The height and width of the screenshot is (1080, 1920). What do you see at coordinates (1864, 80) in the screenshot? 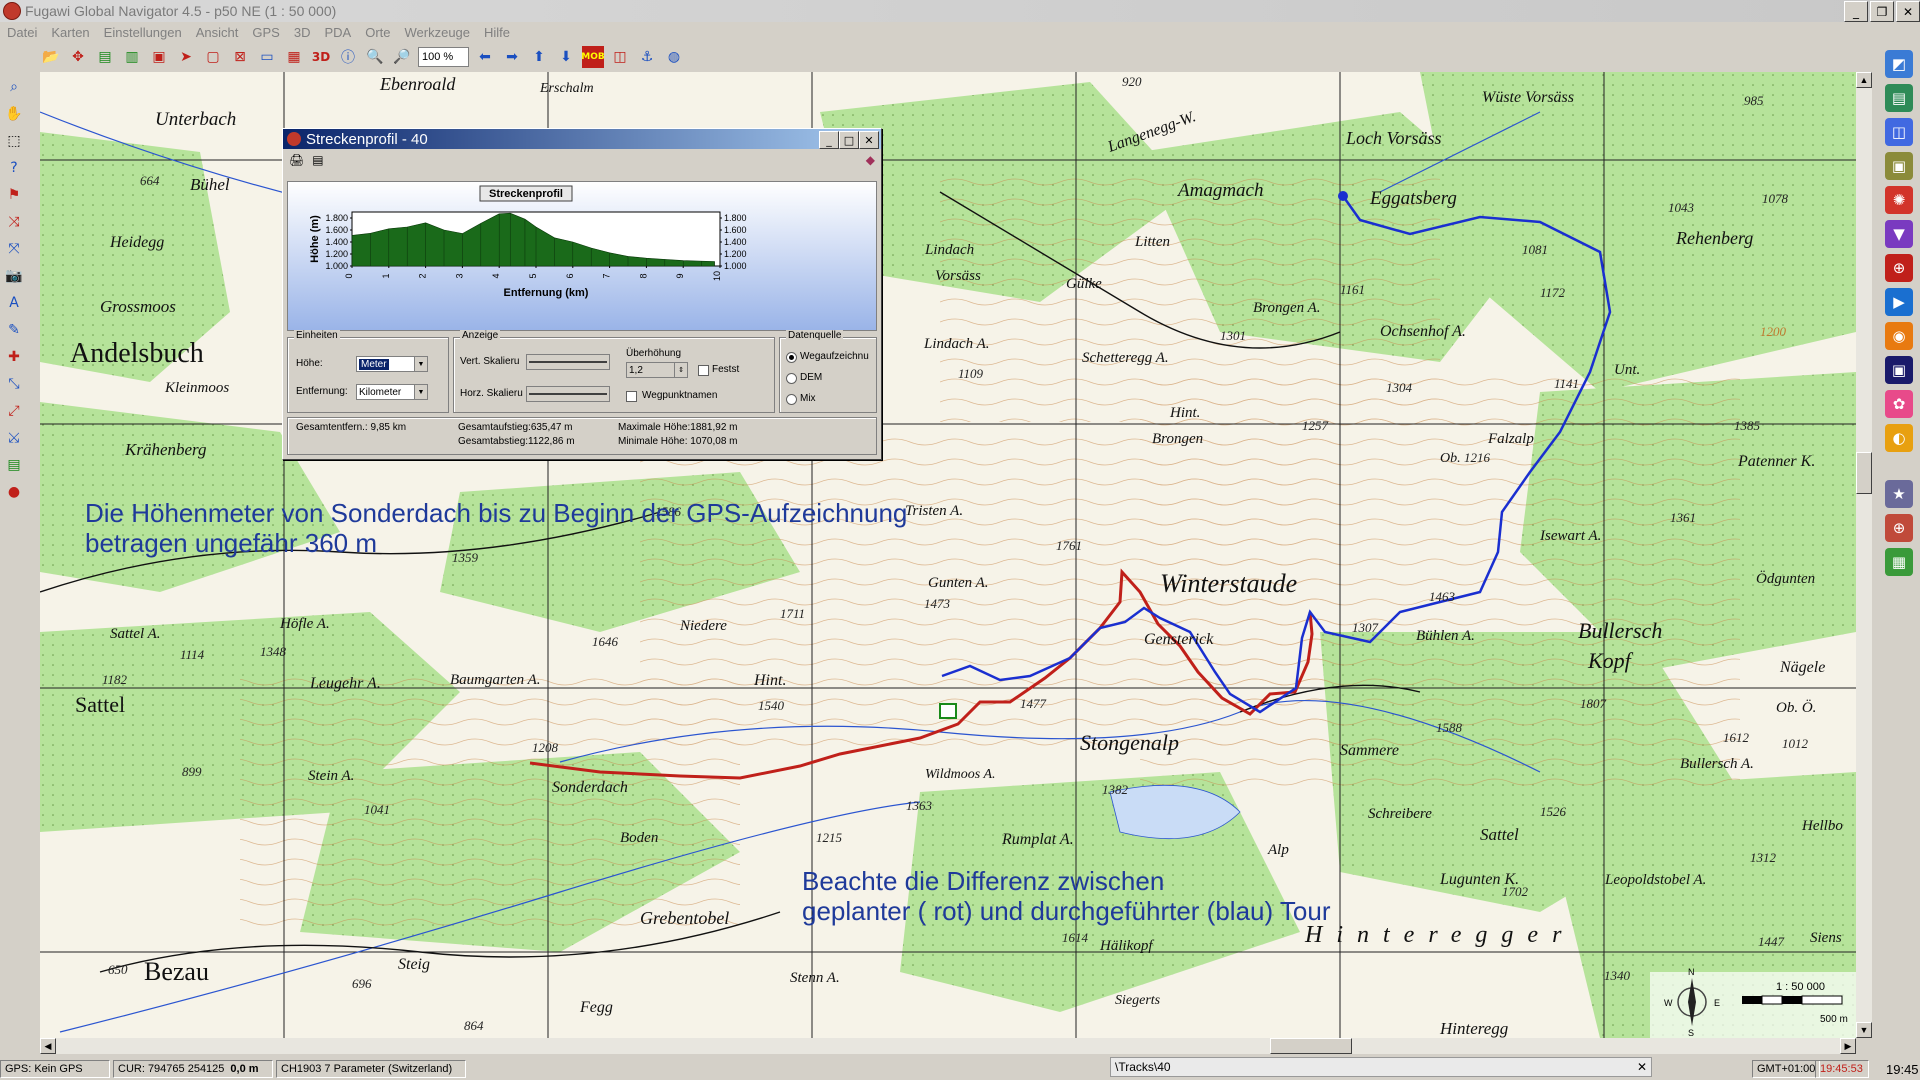
I see `scroll-up-icon: ▲` at bounding box center [1864, 80].